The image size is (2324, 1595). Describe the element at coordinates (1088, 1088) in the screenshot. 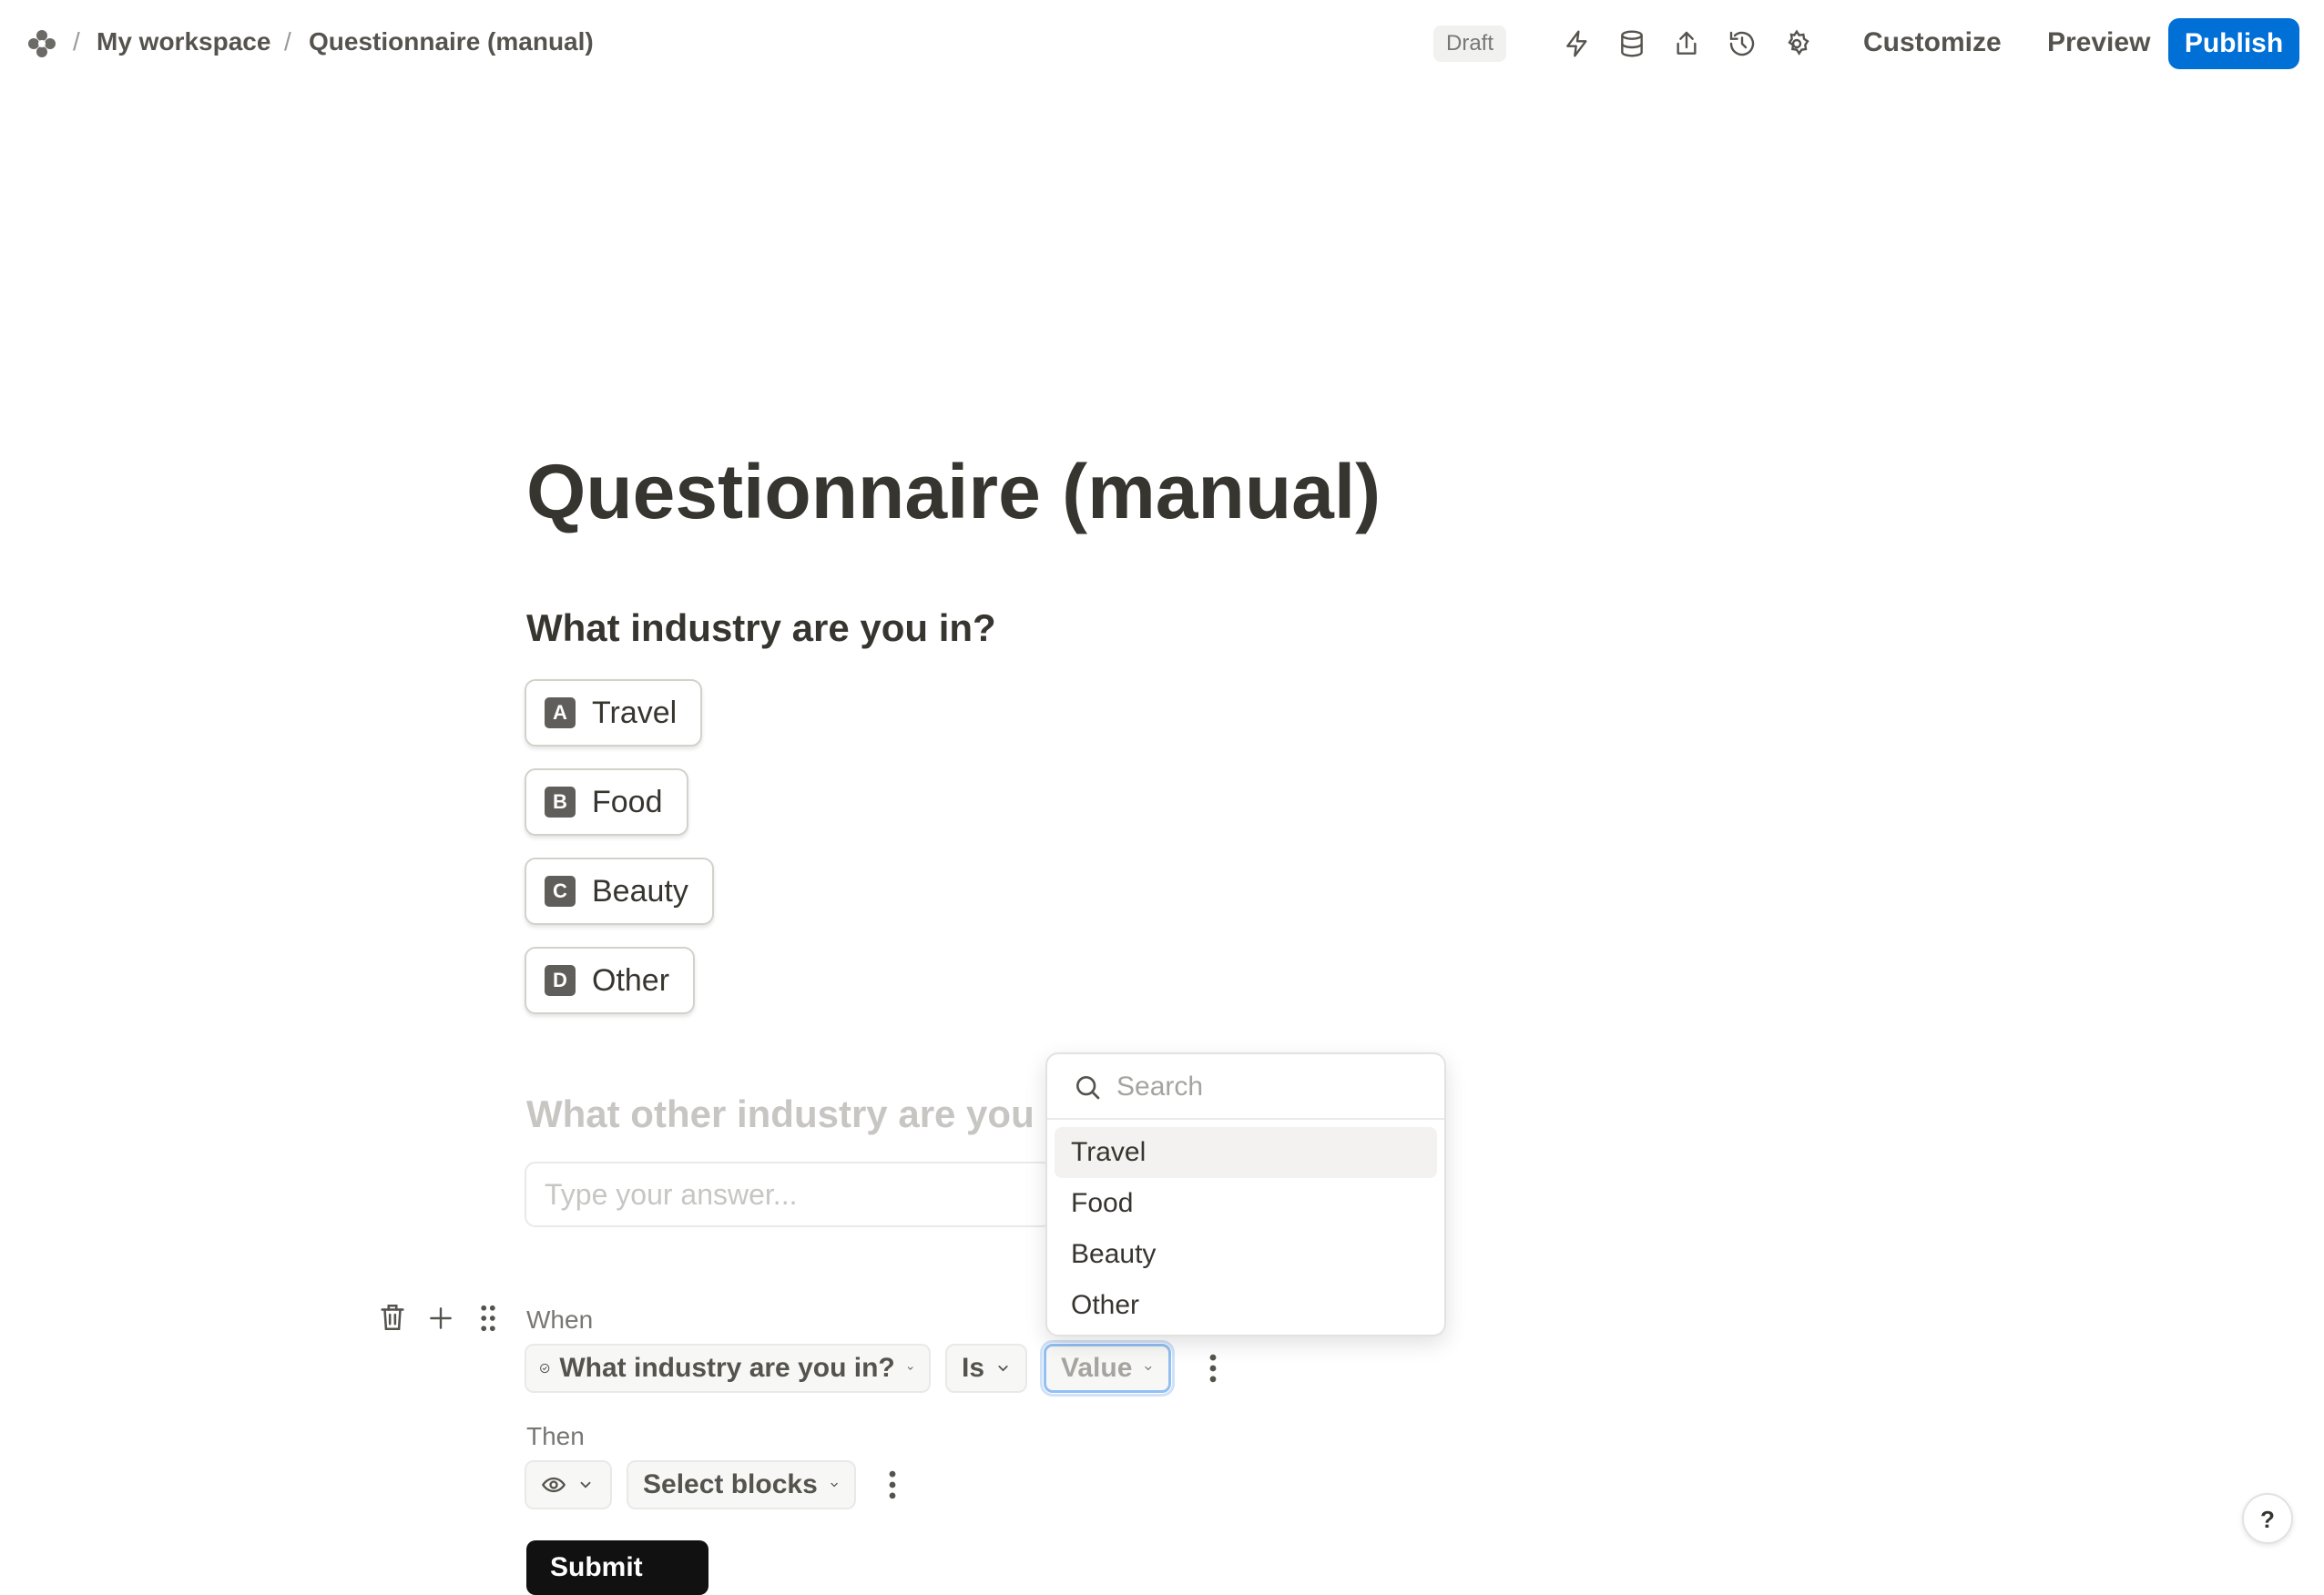

I see `search-icon` at that location.